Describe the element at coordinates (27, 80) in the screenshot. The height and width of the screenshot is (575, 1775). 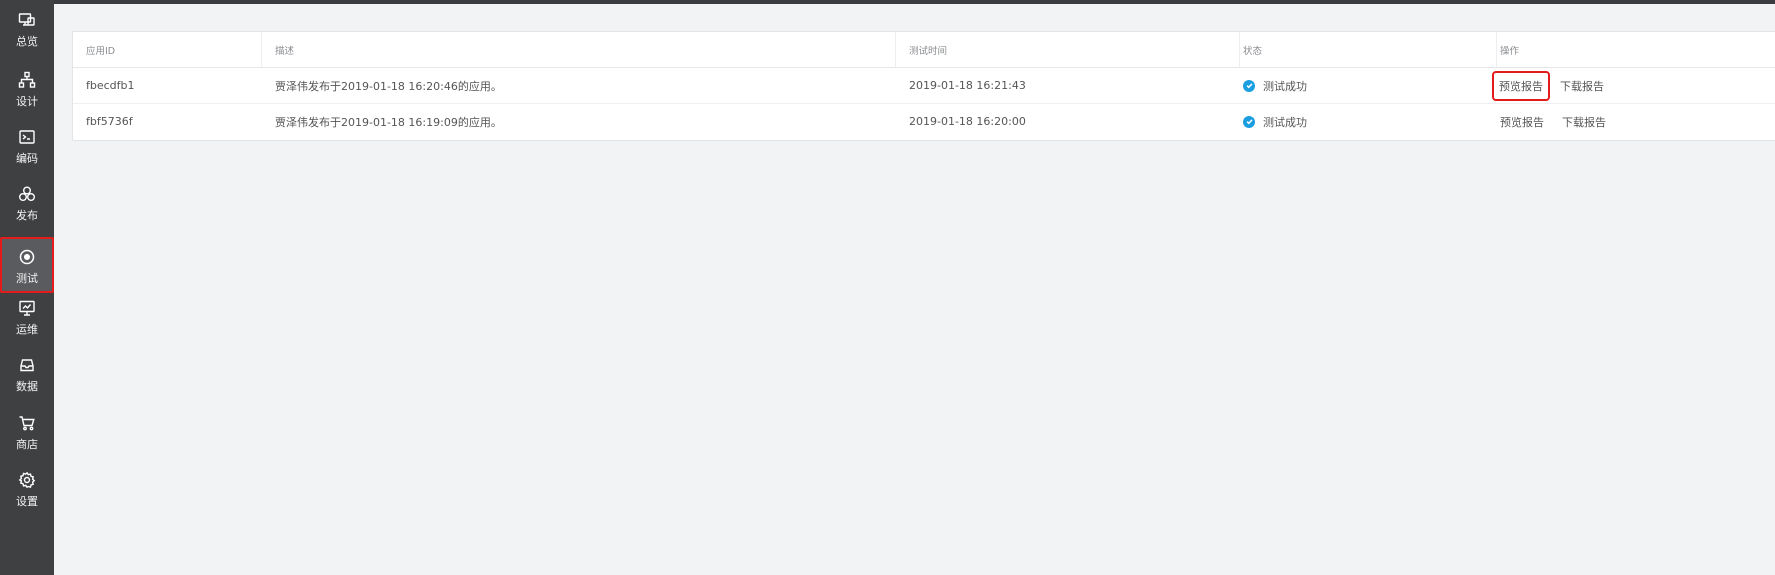
I see `sitemap-icon` at that location.